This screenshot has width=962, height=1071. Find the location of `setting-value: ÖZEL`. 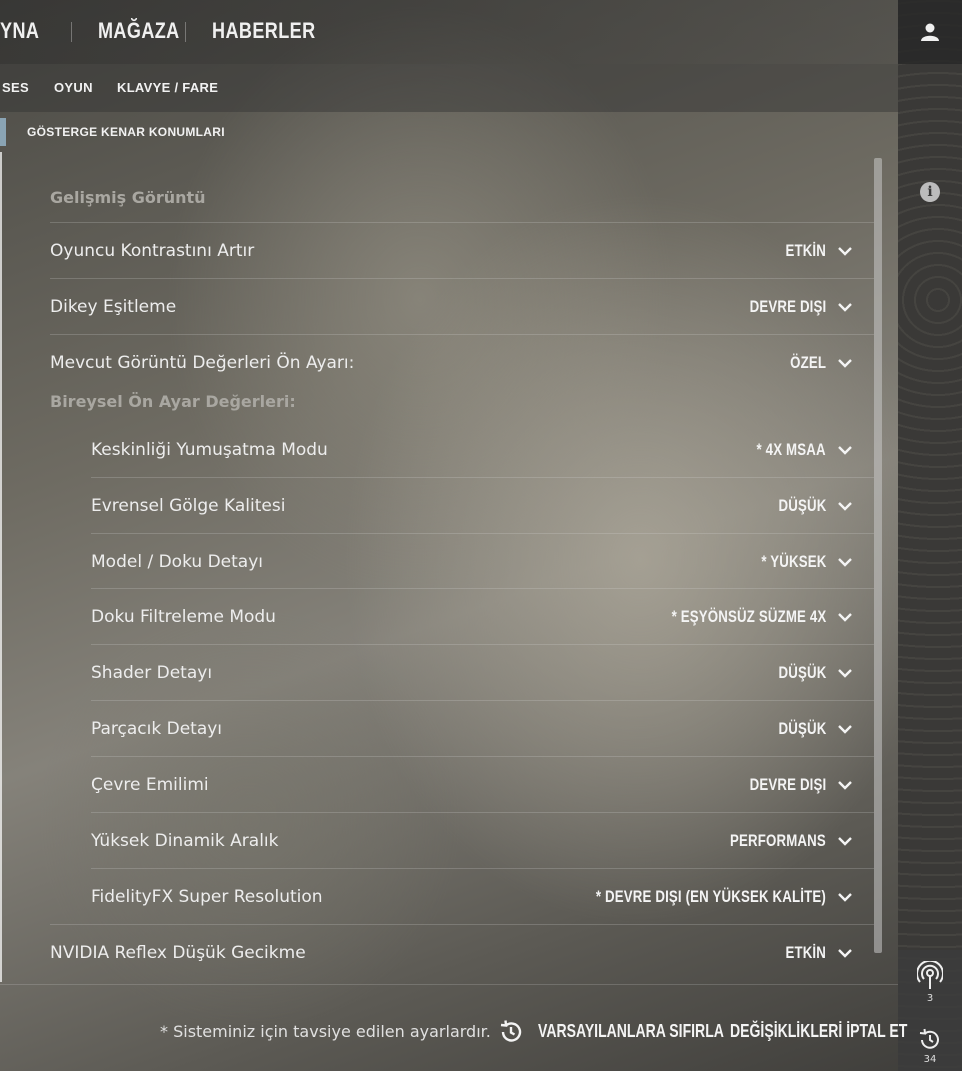

setting-value: ÖZEL is located at coordinates (808, 363).